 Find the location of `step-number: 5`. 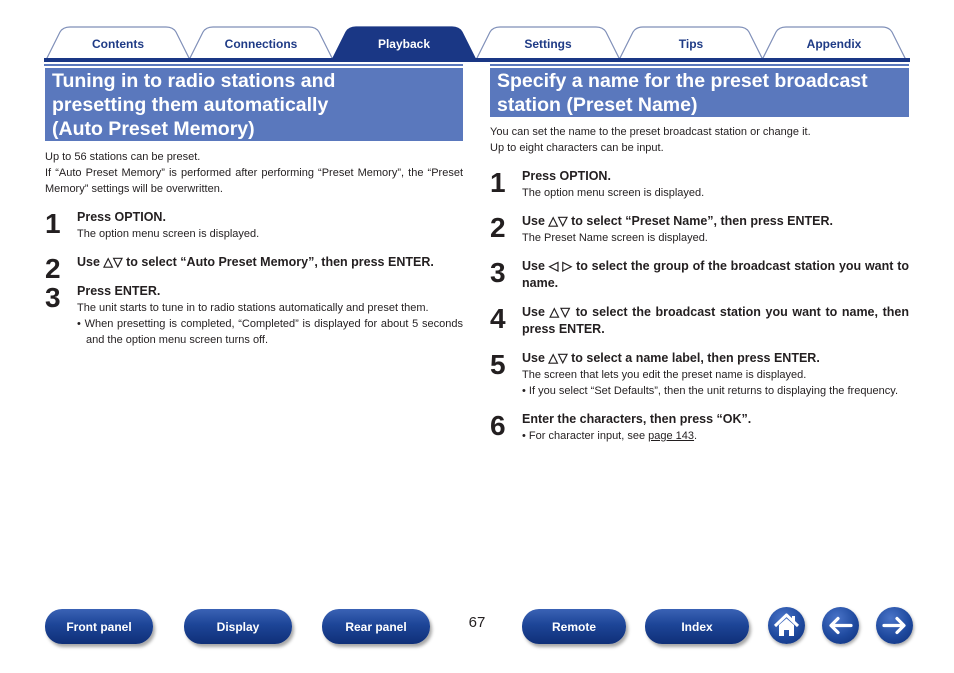

step-number: 5 is located at coordinates (498, 364).